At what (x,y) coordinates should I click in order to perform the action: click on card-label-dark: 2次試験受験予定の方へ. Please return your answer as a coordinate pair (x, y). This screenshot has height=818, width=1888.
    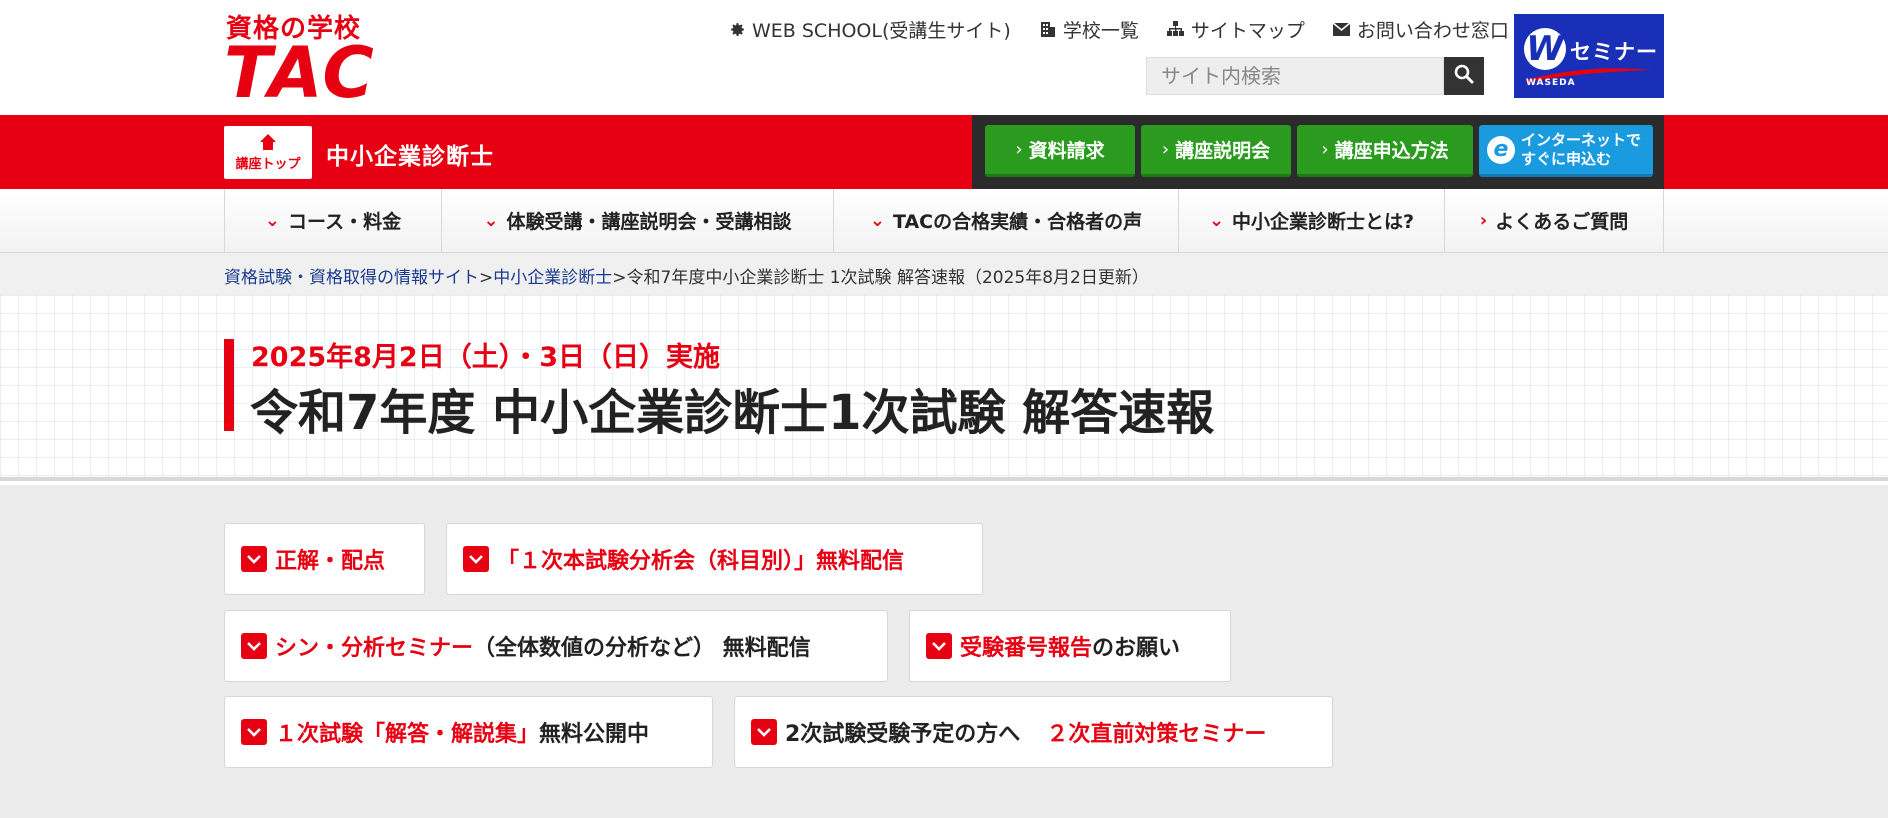
    Looking at the image, I should click on (903, 734).